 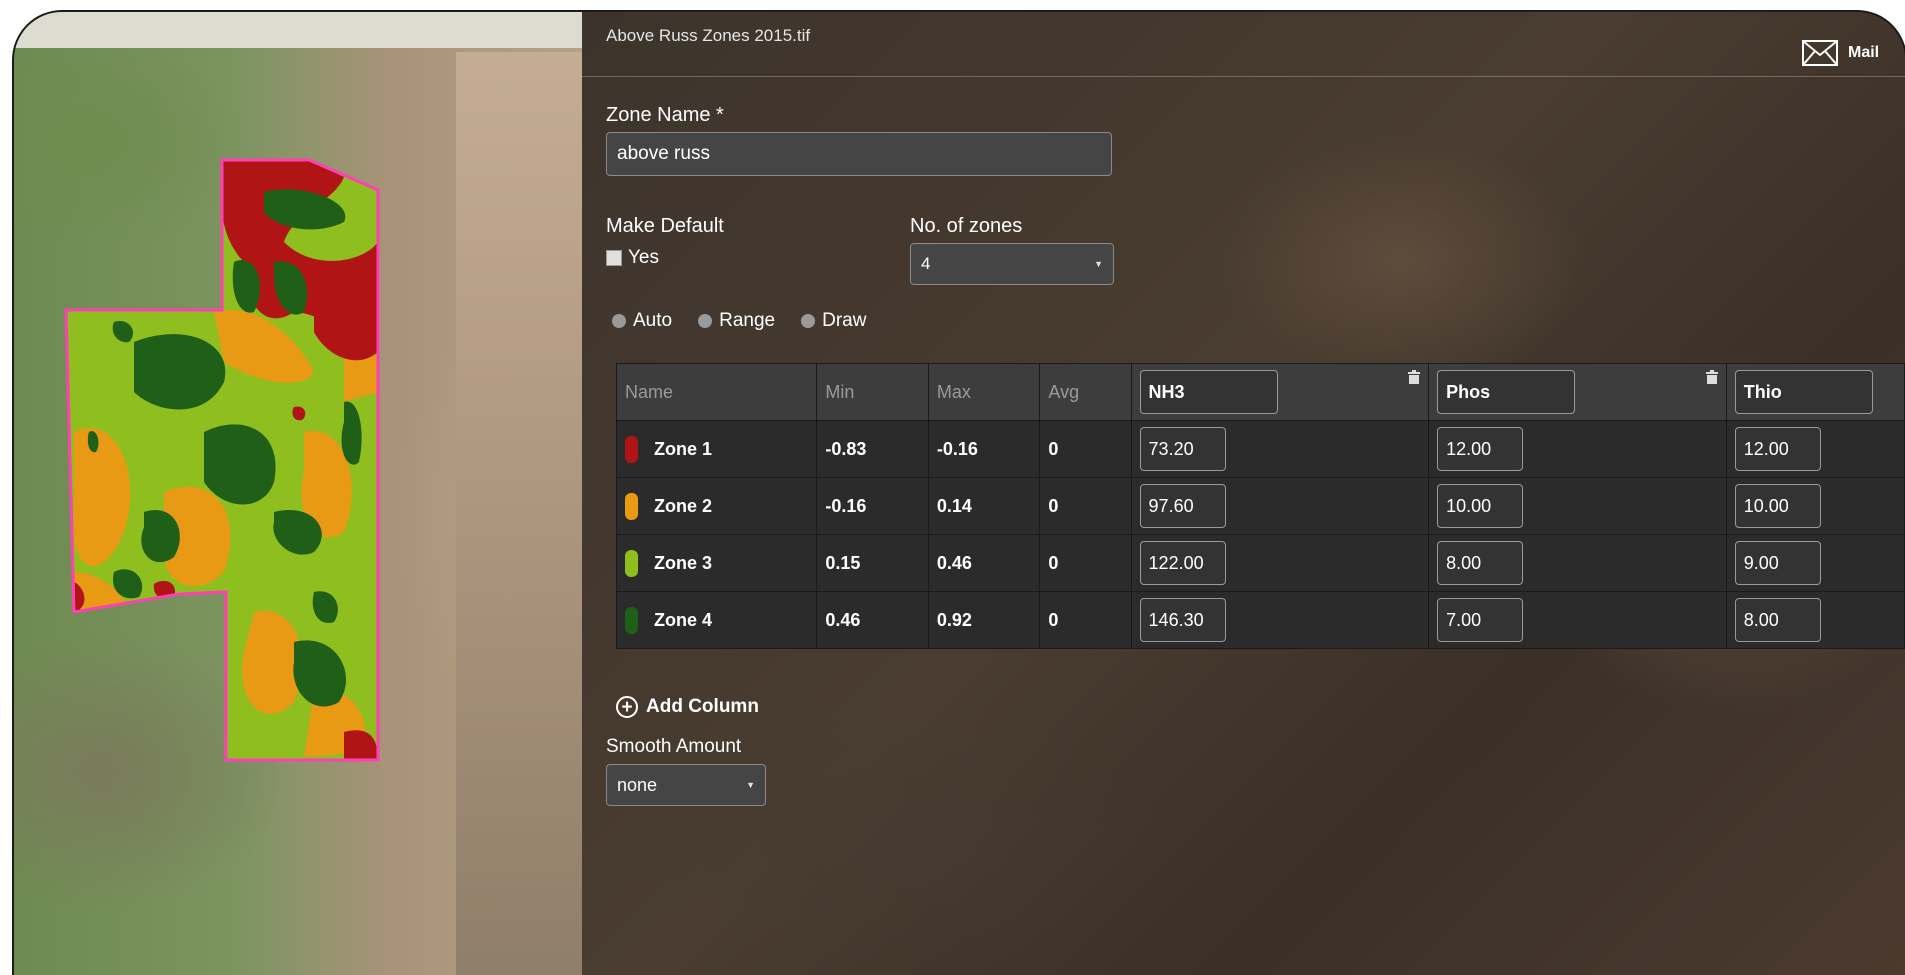 What do you see at coordinates (643, 257) in the screenshot?
I see `make-default-option: Yes` at bounding box center [643, 257].